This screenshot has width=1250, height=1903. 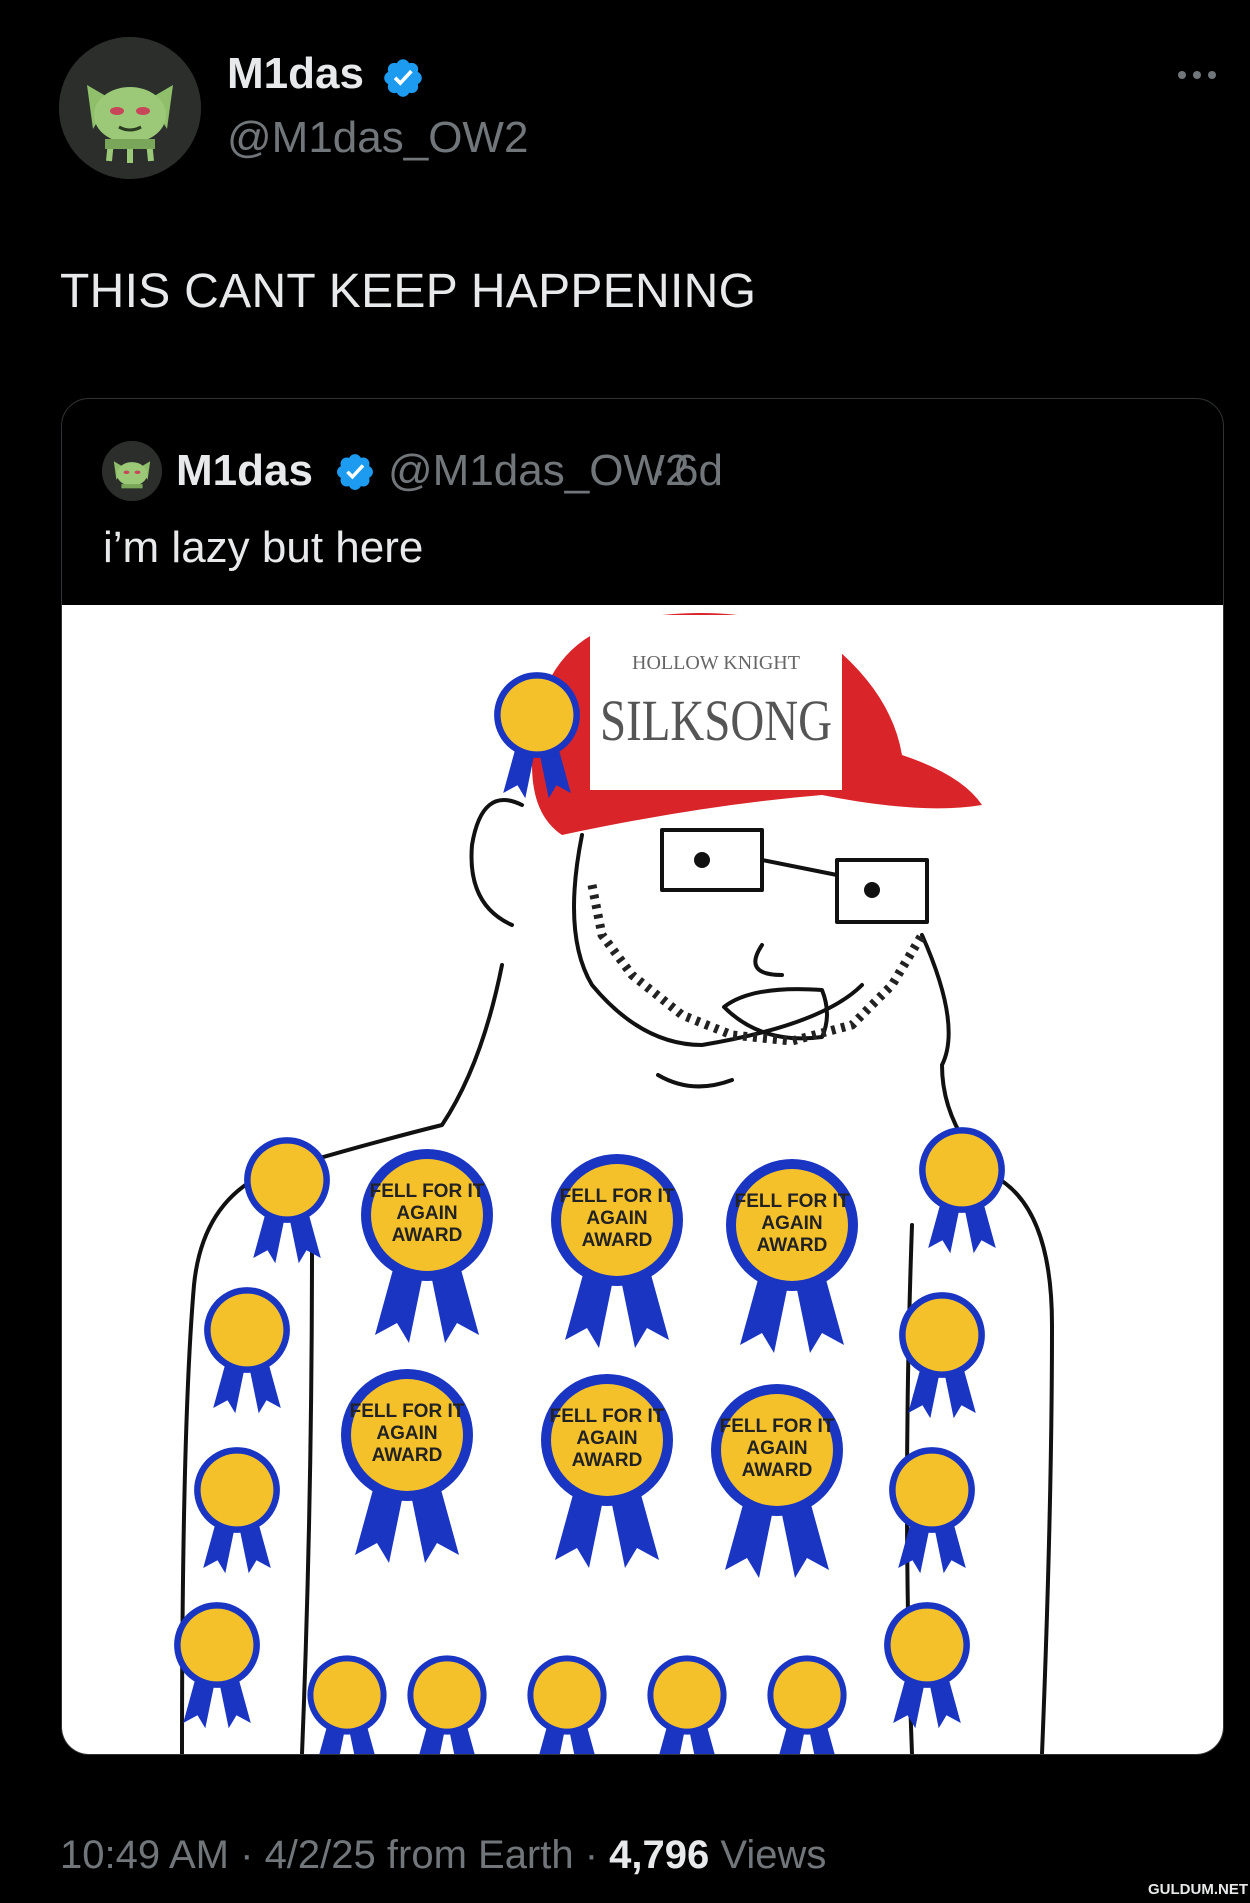 What do you see at coordinates (716, 663) in the screenshot?
I see `silksong-logo-top-text: HOLLOW KNIGHT` at bounding box center [716, 663].